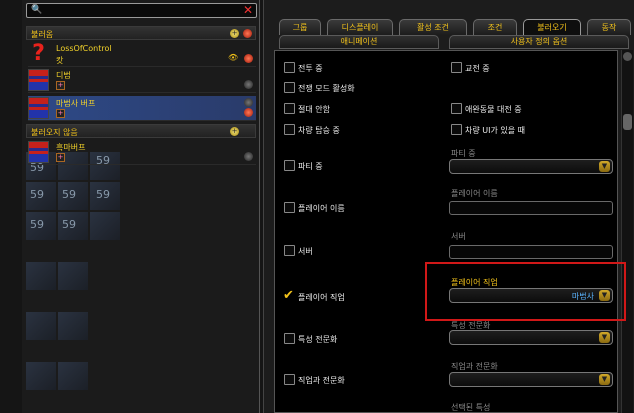 The image size is (634, 413). I want to click on combat-label: 전투 중, so click(310, 68).